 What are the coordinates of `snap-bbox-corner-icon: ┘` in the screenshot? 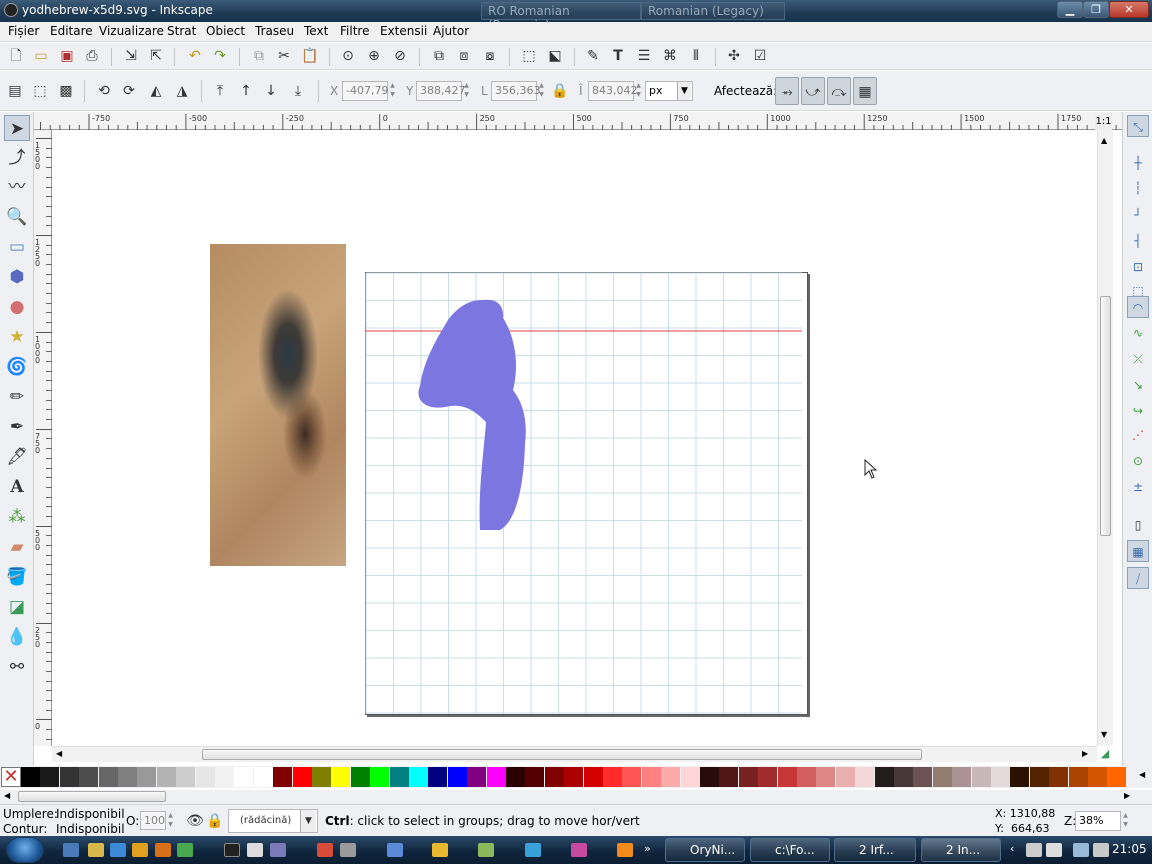 It's located at (1138, 215).